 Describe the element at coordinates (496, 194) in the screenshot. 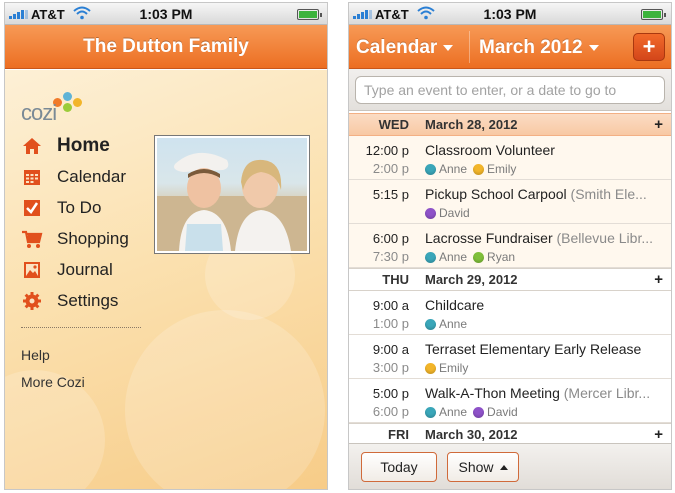

I see `event-title: Pickup School Carpool` at that location.